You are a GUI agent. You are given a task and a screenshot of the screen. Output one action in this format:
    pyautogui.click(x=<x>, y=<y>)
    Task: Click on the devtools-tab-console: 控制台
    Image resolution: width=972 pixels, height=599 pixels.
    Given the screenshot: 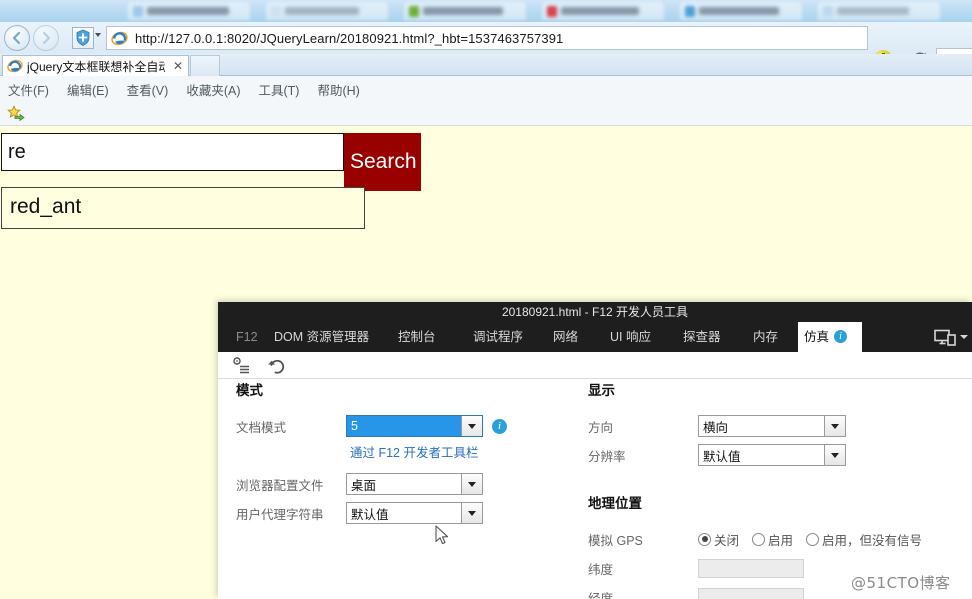 What is the action you would take?
    pyautogui.click(x=417, y=337)
    